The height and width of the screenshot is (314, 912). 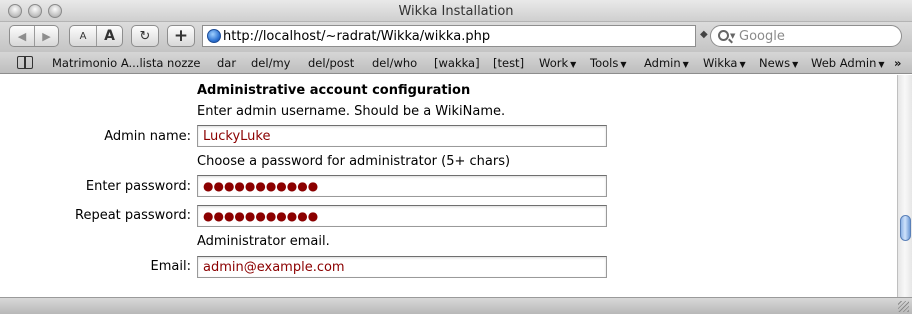 What do you see at coordinates (170, 266) in the screenshot?
I see `email-label: Email:` at bounding box center [170, 266].